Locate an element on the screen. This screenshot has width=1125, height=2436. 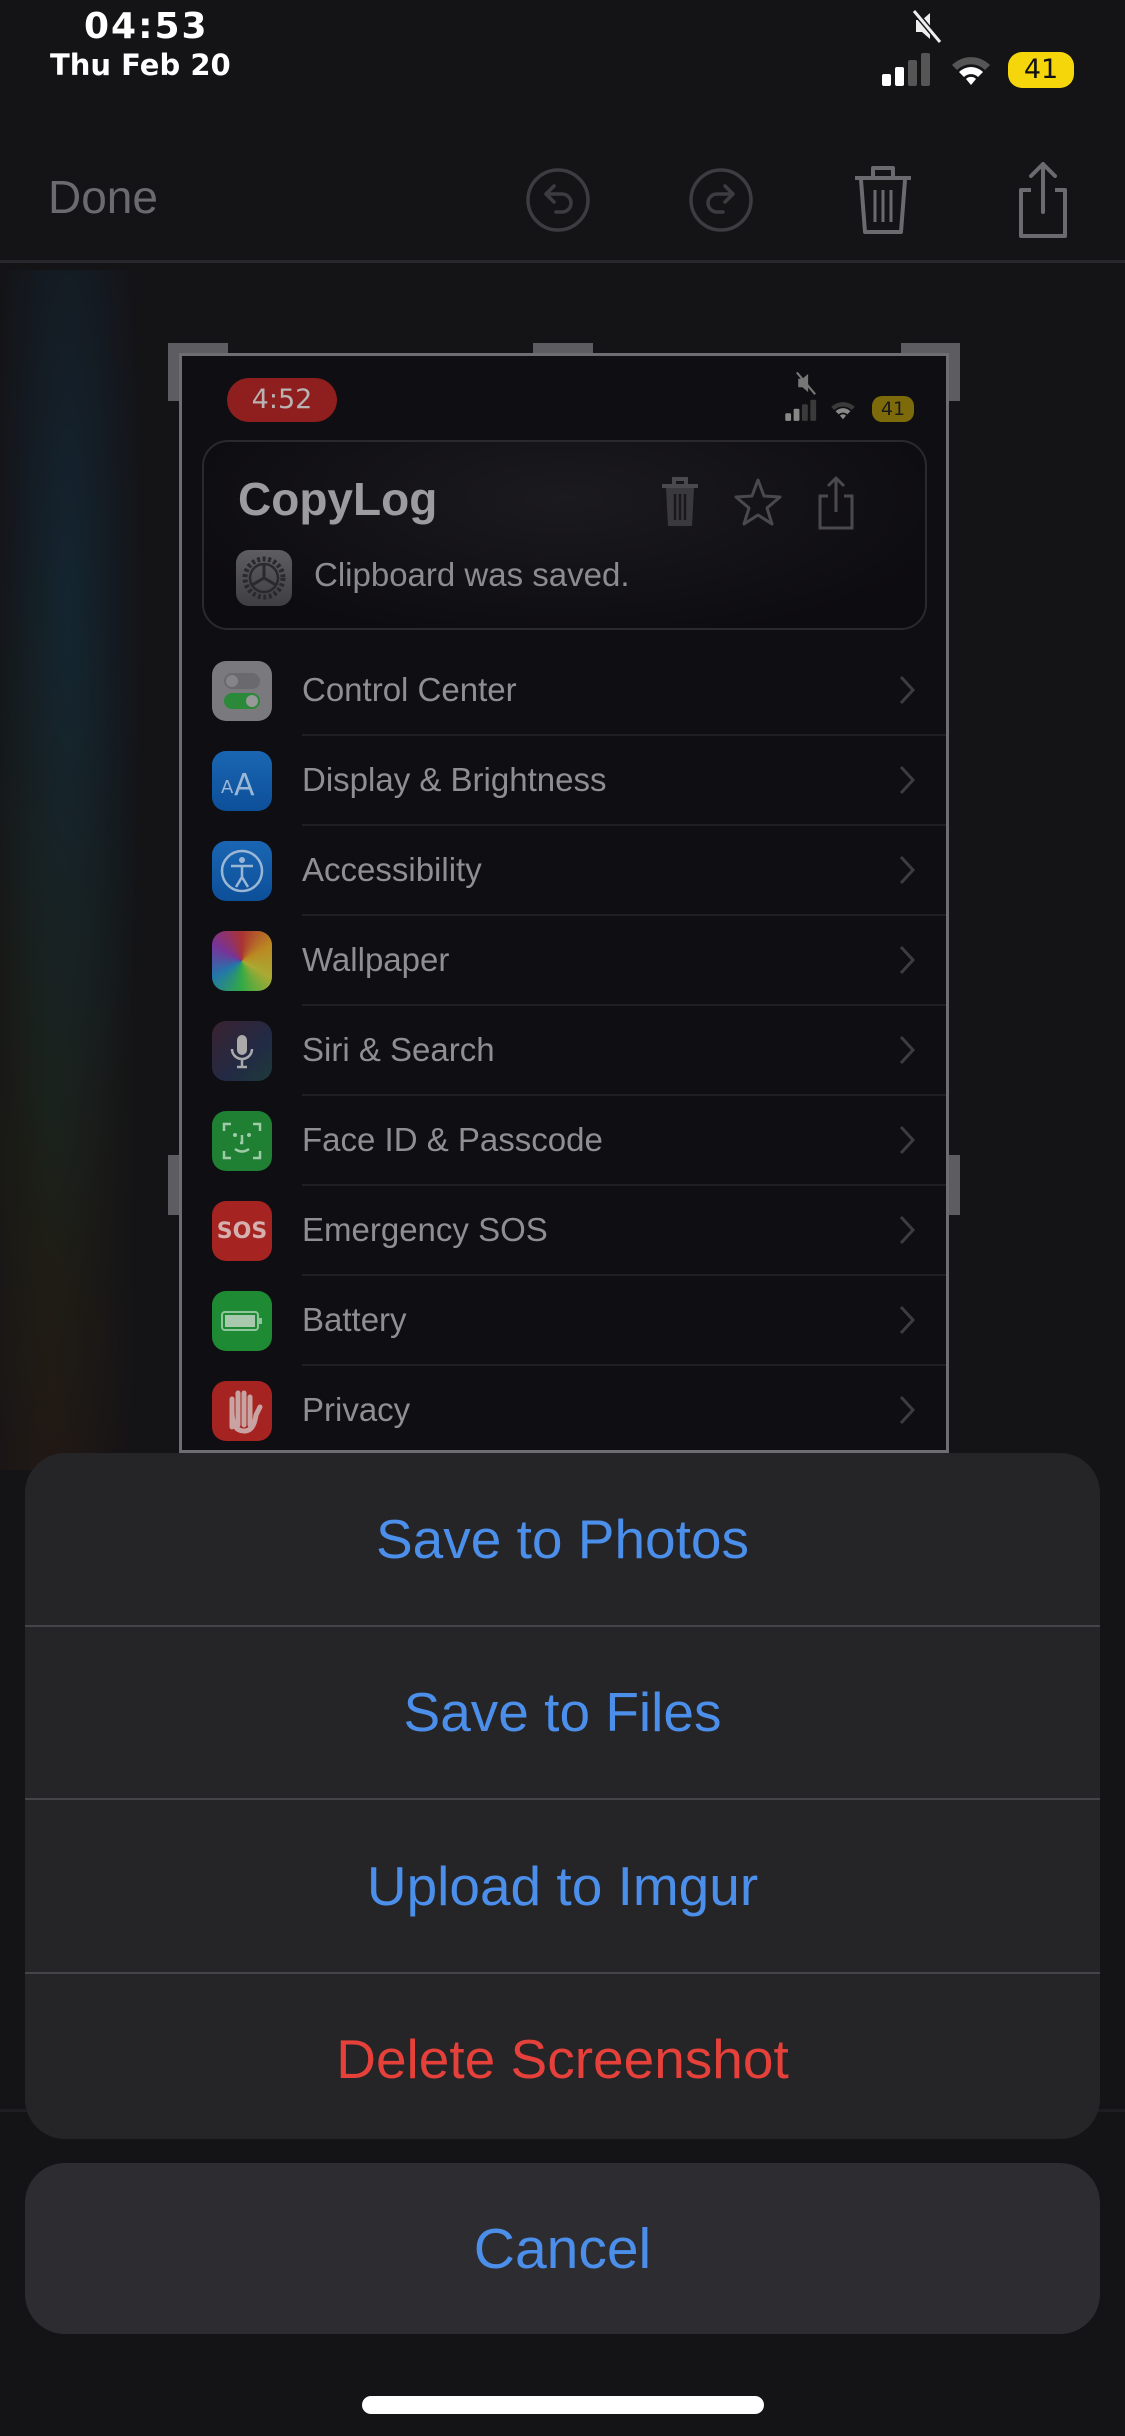
preview-signal-icon is located at coordinates (801, 410).